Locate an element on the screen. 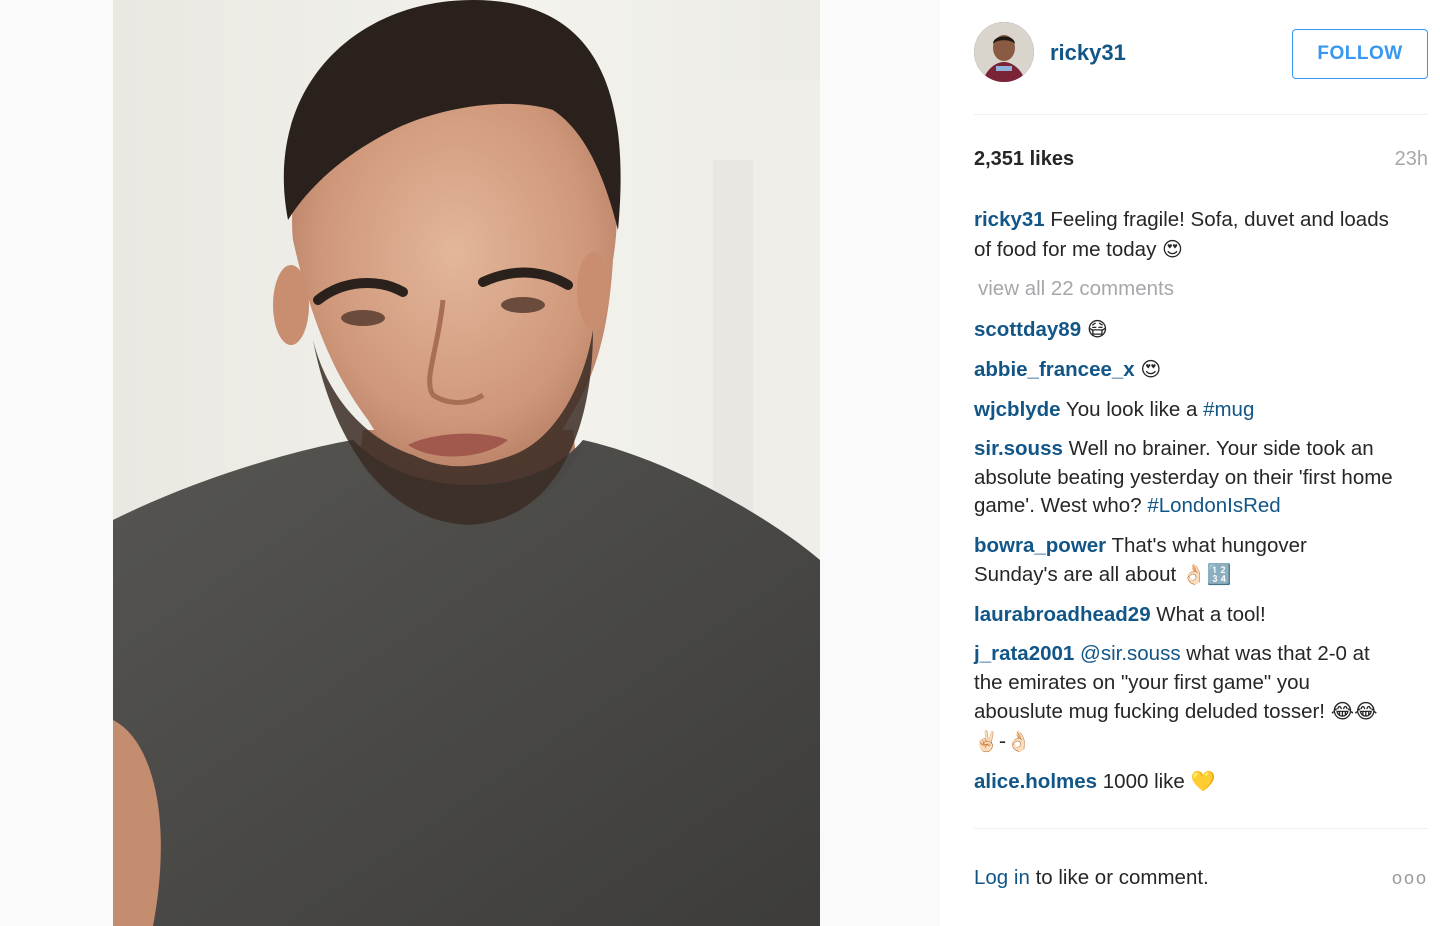  avatar is located at coordinates (1004, 52).